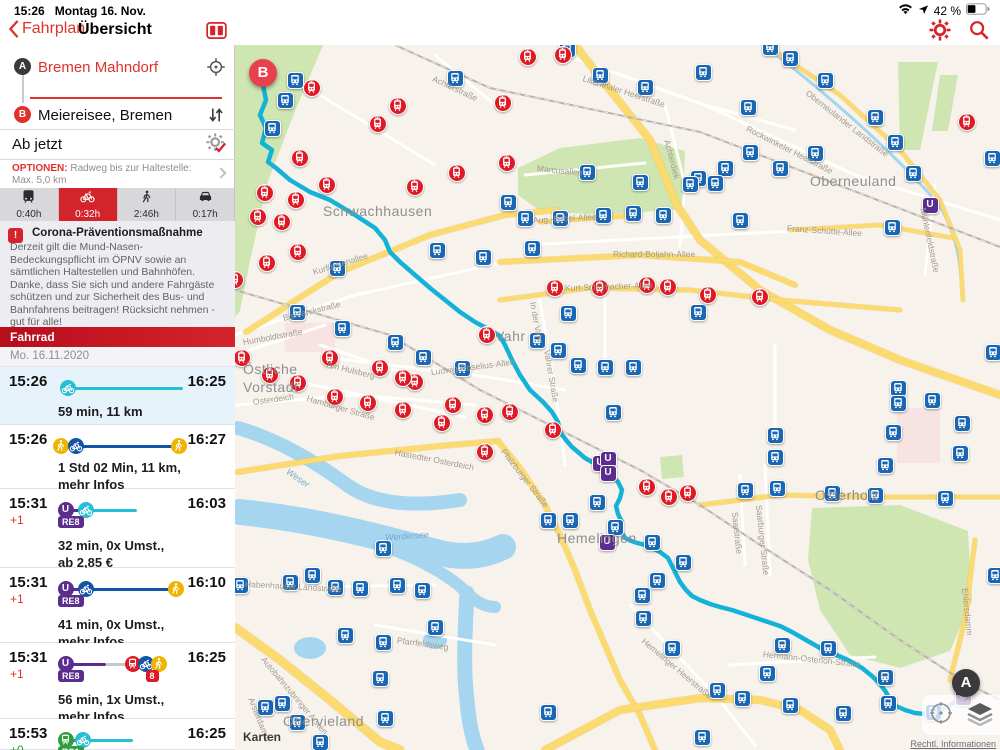  Describe the element at coordinates (979, 32) in the screenshot. I see `search-button` at that location.